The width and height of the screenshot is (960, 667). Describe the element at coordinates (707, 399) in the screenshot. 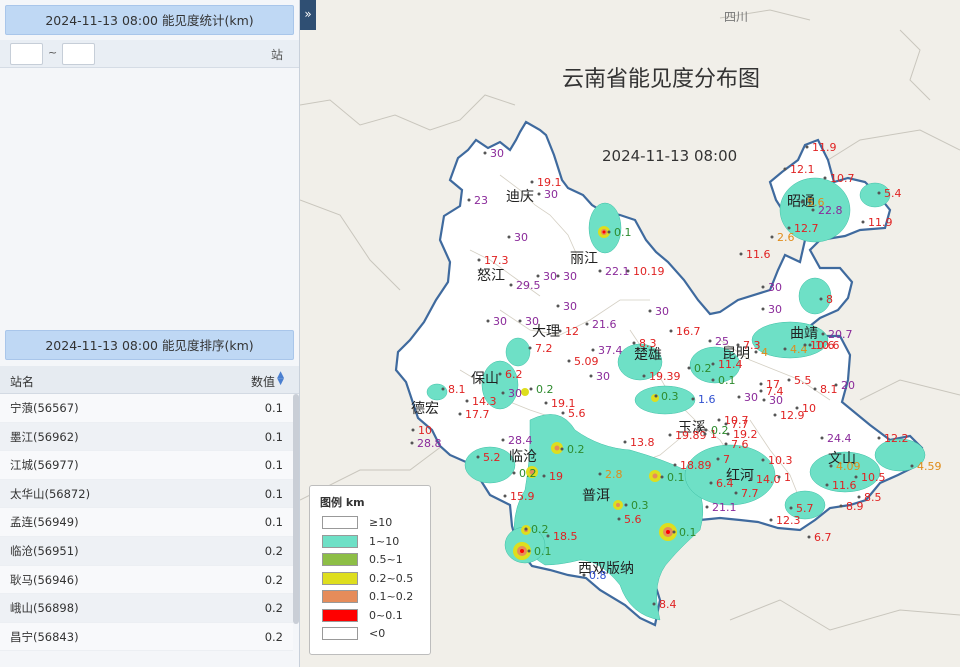

I see `station-value-label: 1.6` at that location.